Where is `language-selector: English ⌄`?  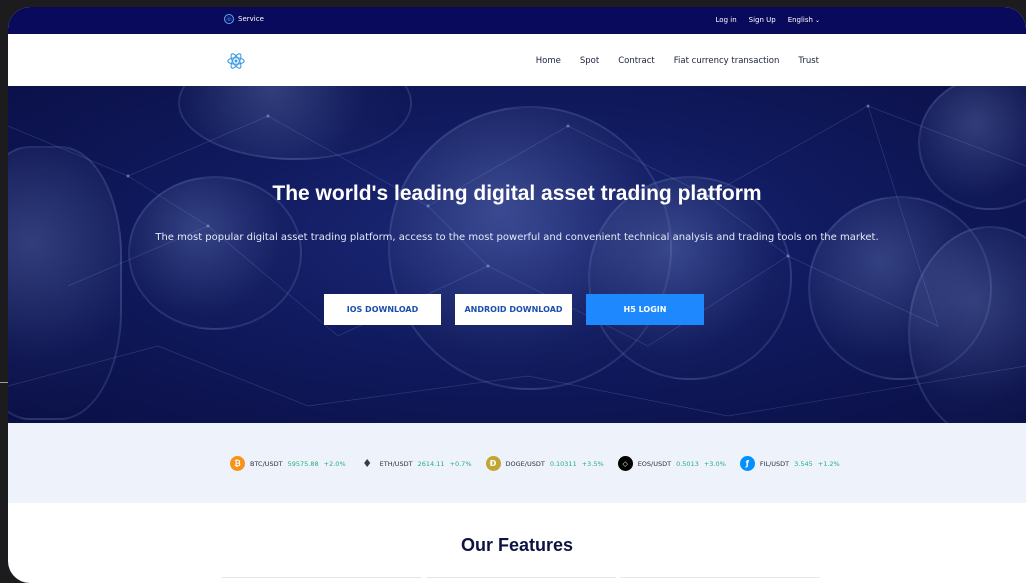 language-selector: English ⌄ is located at coordinates (804, 20).